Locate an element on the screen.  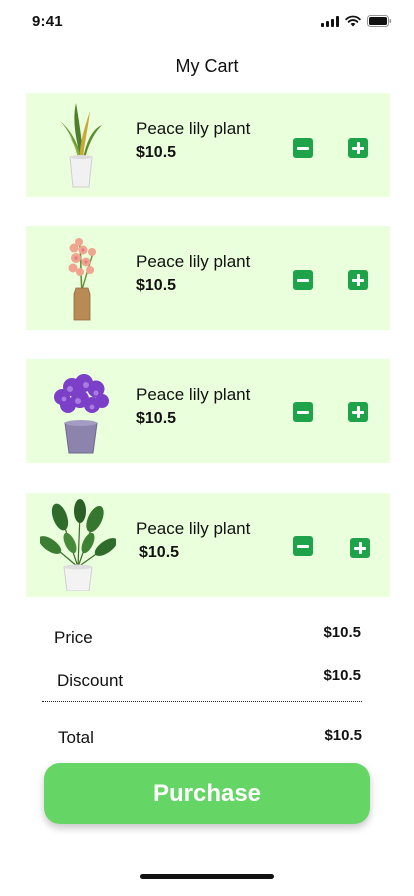
discount-label: Discount is located at coordinates (90, 680).